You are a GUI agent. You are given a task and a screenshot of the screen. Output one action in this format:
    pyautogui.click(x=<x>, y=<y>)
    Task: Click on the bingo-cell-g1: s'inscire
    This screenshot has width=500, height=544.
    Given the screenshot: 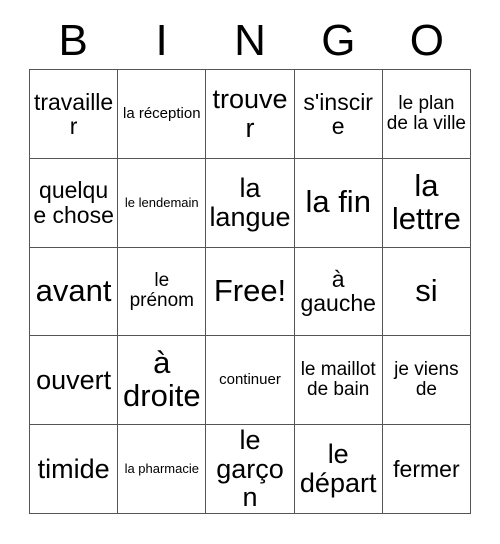 What is the action you would take?
    pyautogui.click(x=338, y=114)
    